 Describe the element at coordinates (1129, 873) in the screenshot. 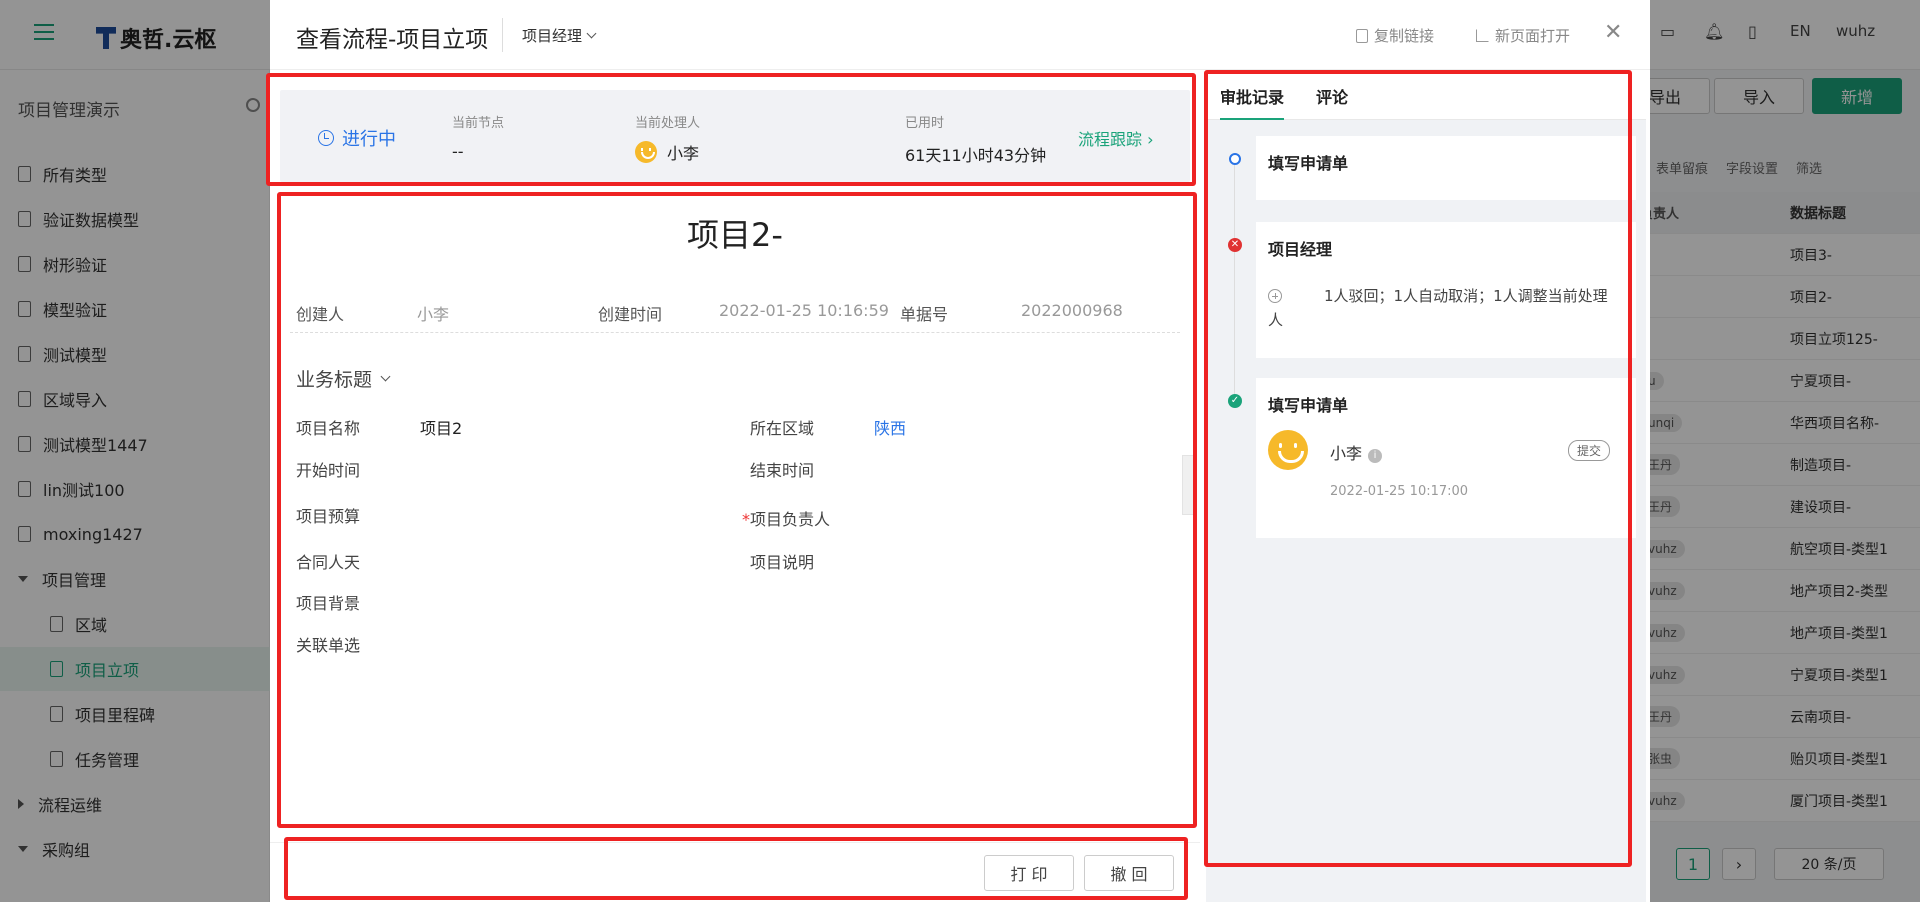

I see `revoke-button: 撤 回` at that location.